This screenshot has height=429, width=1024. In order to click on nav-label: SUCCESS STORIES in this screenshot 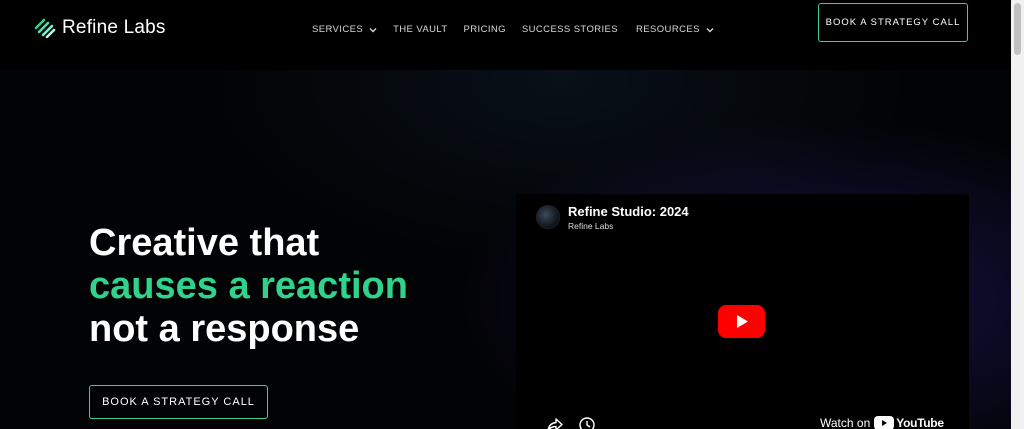, I will do `click(570, 29)`.